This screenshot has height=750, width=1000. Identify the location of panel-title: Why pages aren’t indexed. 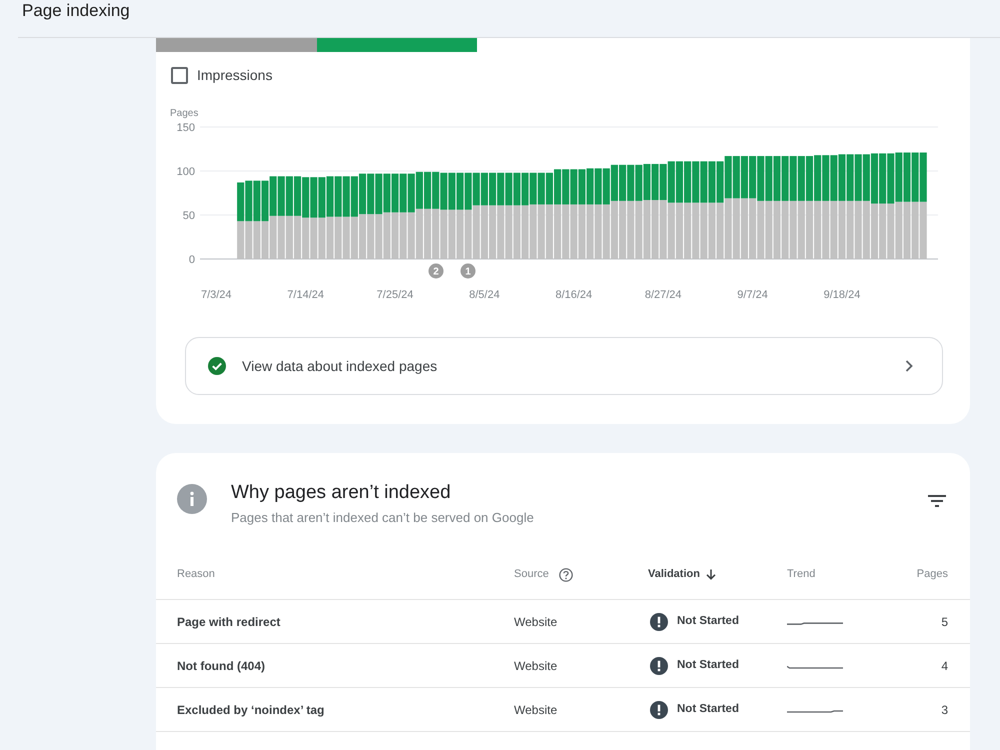
(341, 493).